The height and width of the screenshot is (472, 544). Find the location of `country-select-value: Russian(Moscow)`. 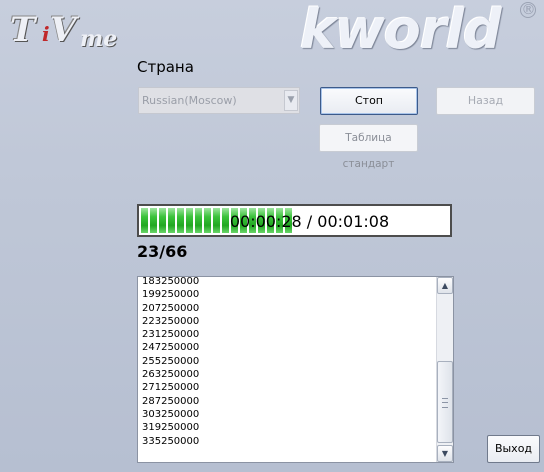

country-select-value: Russian(Moscow) is located at coordinates (189, 100).